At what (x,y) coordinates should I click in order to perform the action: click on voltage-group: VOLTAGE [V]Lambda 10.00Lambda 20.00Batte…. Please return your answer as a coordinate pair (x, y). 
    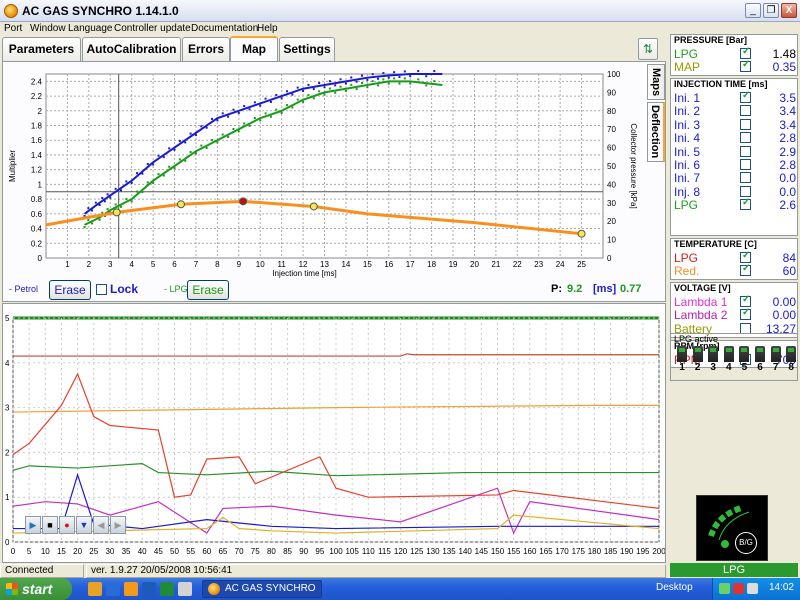
    Looking at the image, I should click on (734, 310).